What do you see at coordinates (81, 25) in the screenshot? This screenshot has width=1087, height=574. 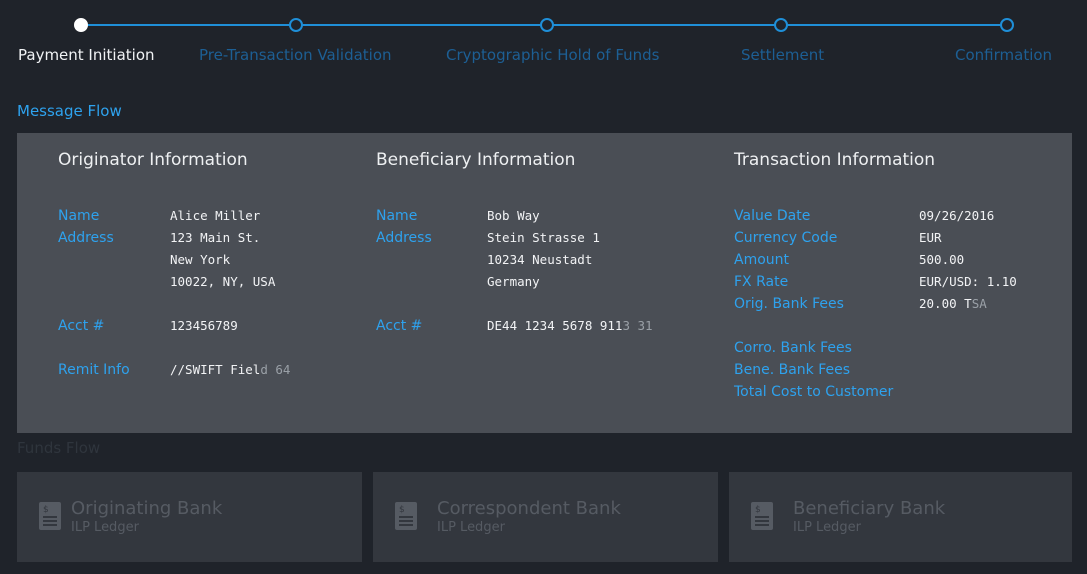 I see `step-dot-payment-initiation` at bounding box center [81, 25].